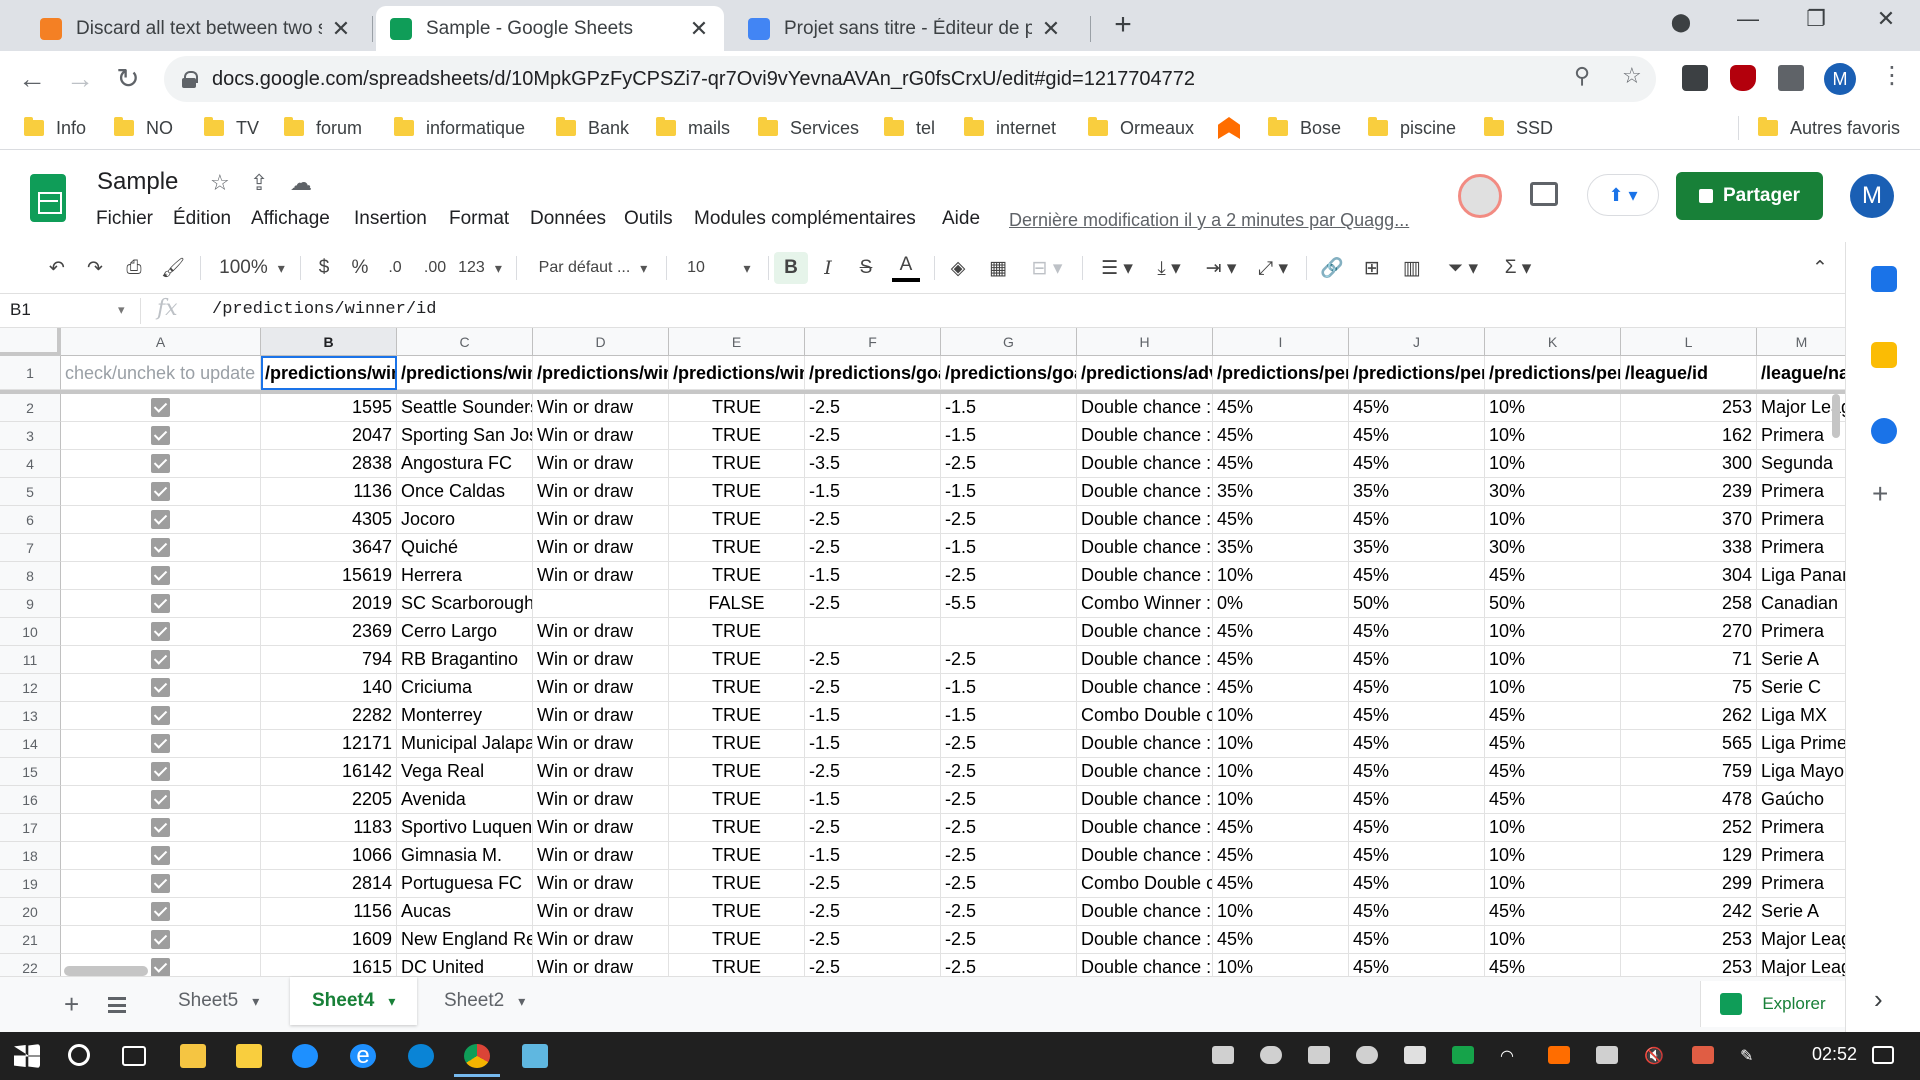  Describe the element at coordinates (1801, 744) in the screenshot. I see `data-cell: Liga Primera` at that location.